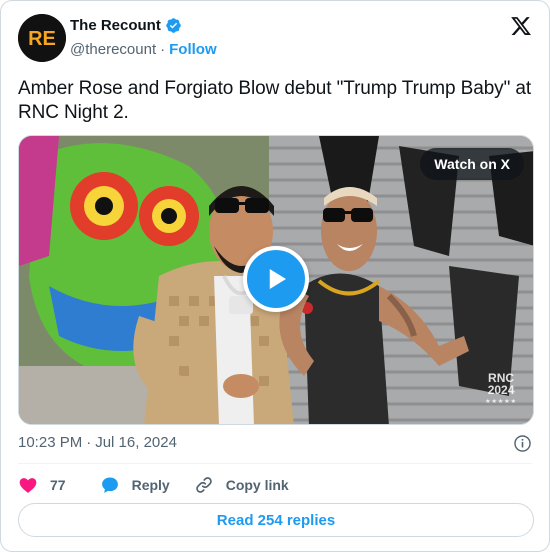 The width and height of the screenshot is (550, 552). Describe the element at coordinates (203, 485) in the screenshot. I see `link-icon` at that location.